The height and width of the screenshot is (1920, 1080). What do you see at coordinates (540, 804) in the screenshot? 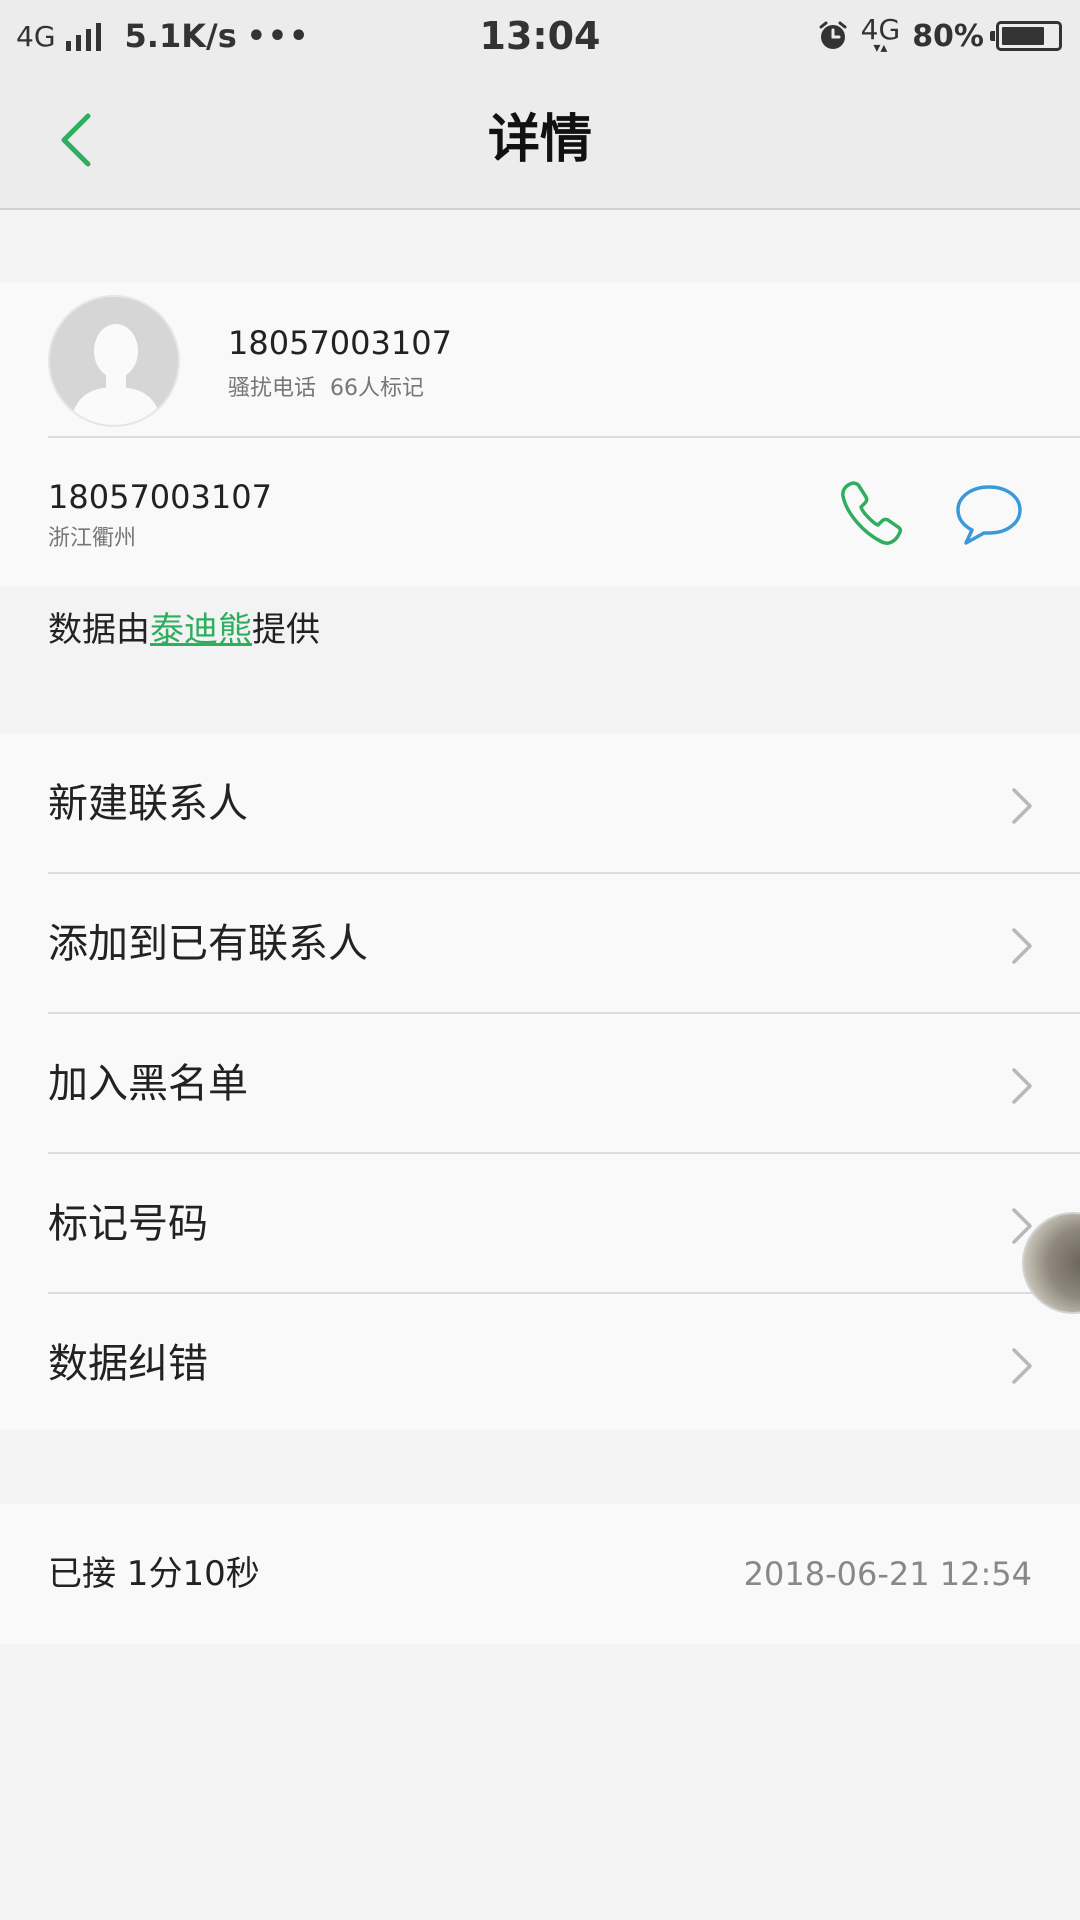
I see `new-contact-item: 新建联系人` at bounding box center [540, 804].